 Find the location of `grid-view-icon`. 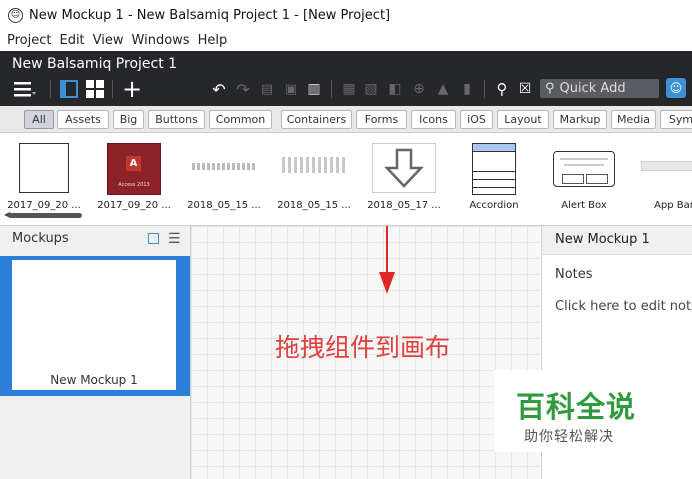

grid-view-icon is located at coordinates (95, 89).